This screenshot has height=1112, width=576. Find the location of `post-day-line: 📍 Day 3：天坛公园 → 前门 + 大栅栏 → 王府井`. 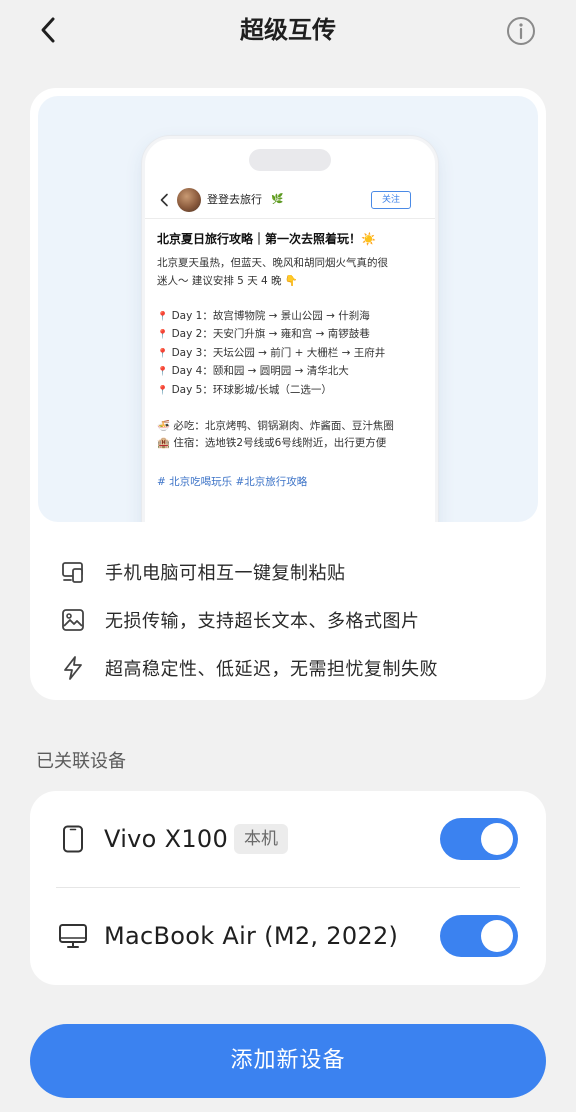

post-day-line: 📍 Day 3：天坛公园 → 前门 + 大栅栏 → 王府井 is located at coordinates (271, 352).